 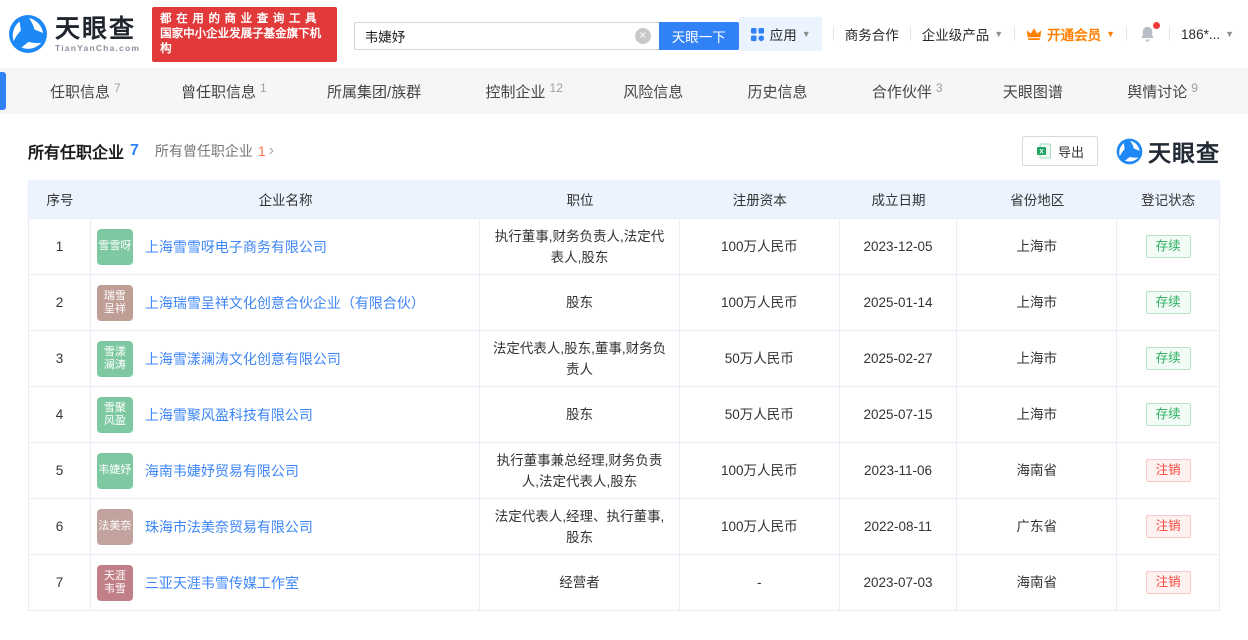 What do you see at coordinates (580, 246) in the screenshot?
I see `position-cell: 执行董事,财务负责人,法定代表人,股东` at bounding box center [580, 246].